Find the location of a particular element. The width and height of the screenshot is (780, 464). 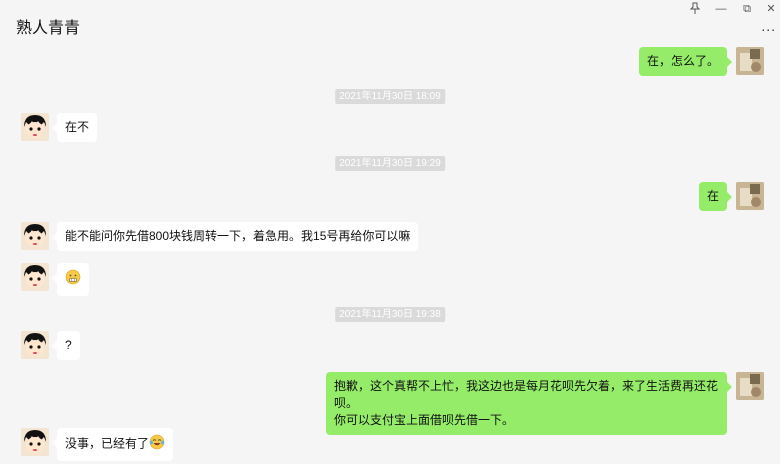

timestamp: 2021年11月30日 19:38 is located at coordinates (390, 314).